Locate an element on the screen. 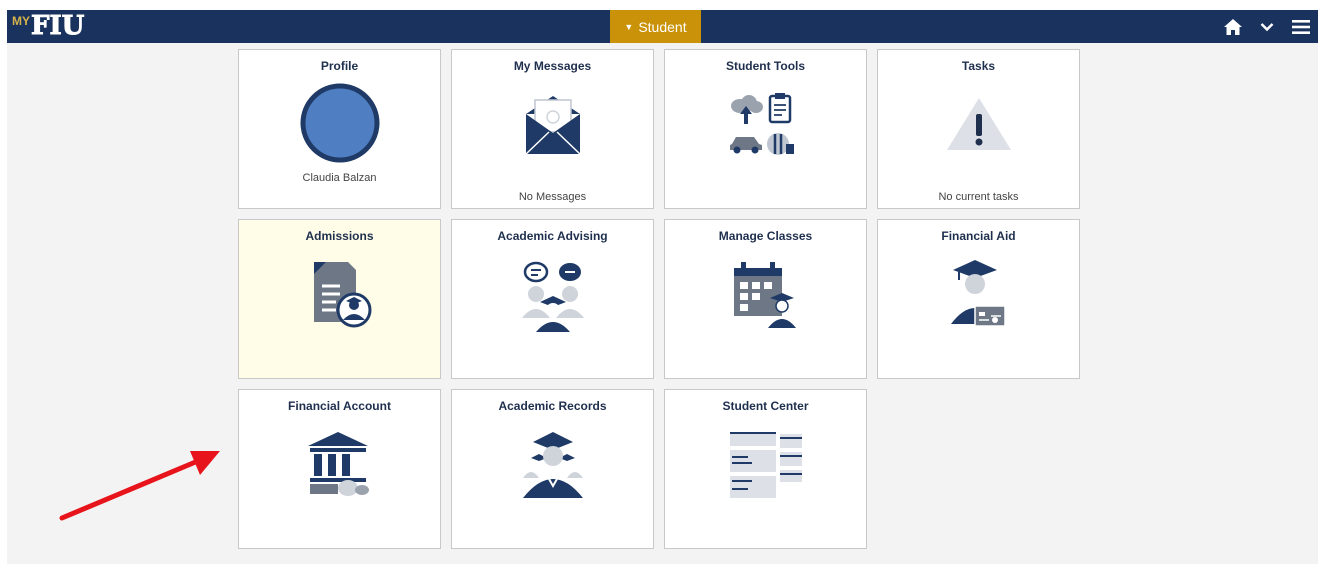  homepage-selector-button: ▼ Student is located at coordinates (655, 26).